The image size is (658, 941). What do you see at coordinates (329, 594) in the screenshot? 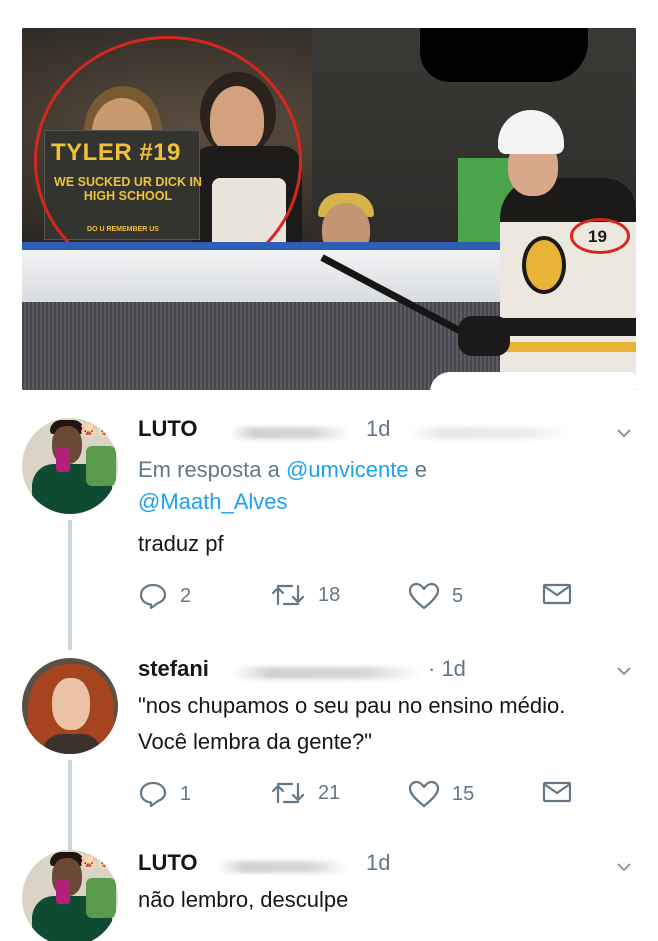
I see `retweet-count: 18` at bounding box center [329, 594].